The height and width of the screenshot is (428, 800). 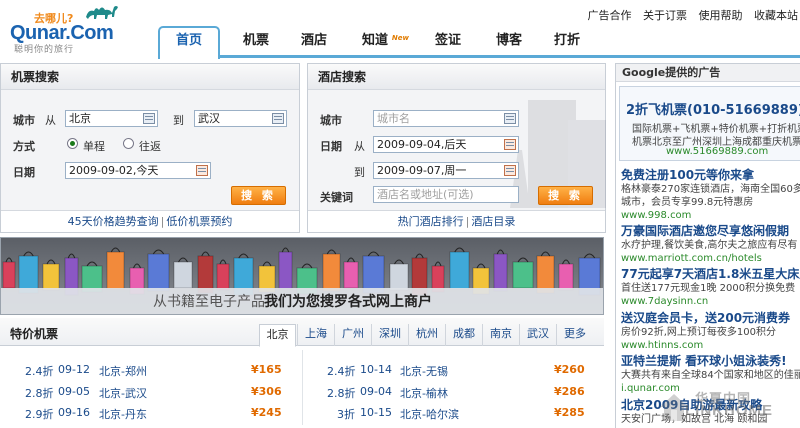 What do you see at coordinates (178, 120) in the screenshot?
I see `flight-to-label: 到` at bounding box center [178, 120].